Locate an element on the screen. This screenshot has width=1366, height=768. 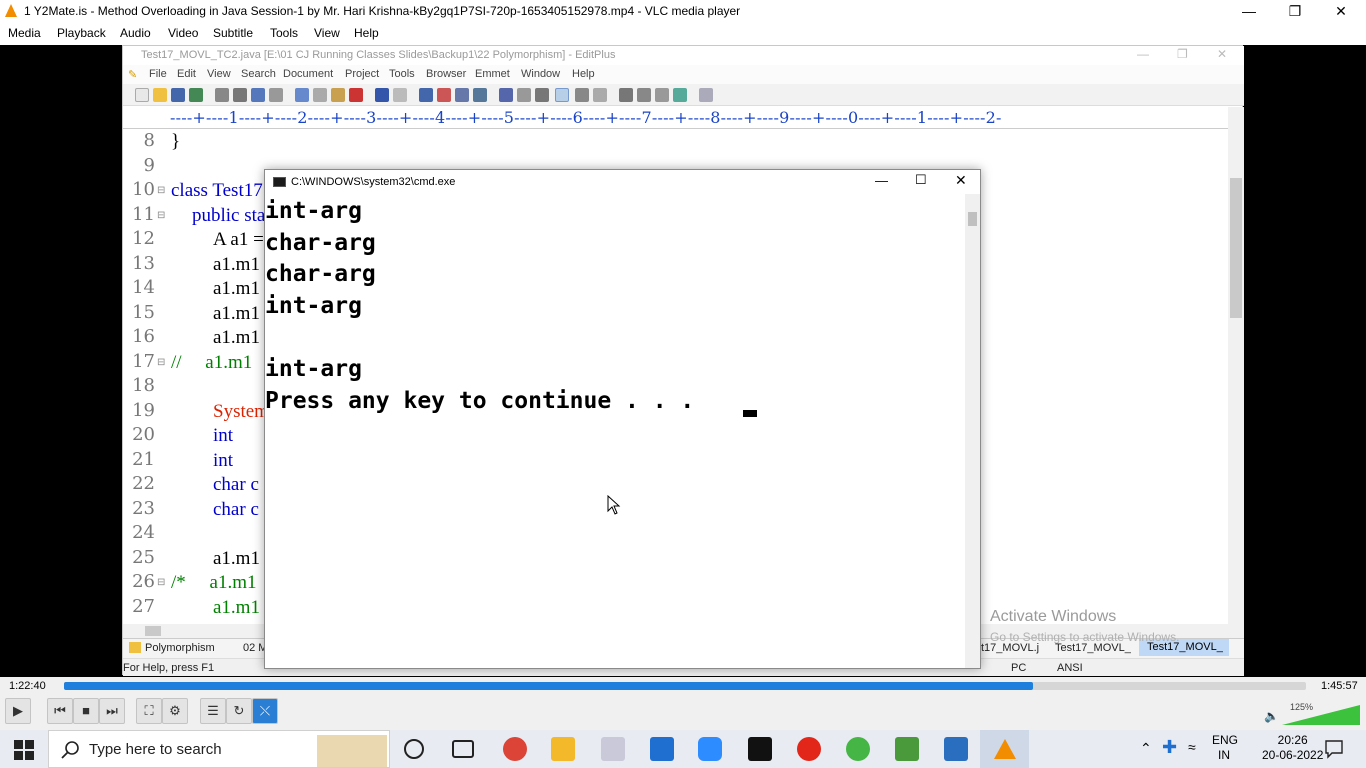
search-placeholder: Type here to search is located at coordinates (155, 749).